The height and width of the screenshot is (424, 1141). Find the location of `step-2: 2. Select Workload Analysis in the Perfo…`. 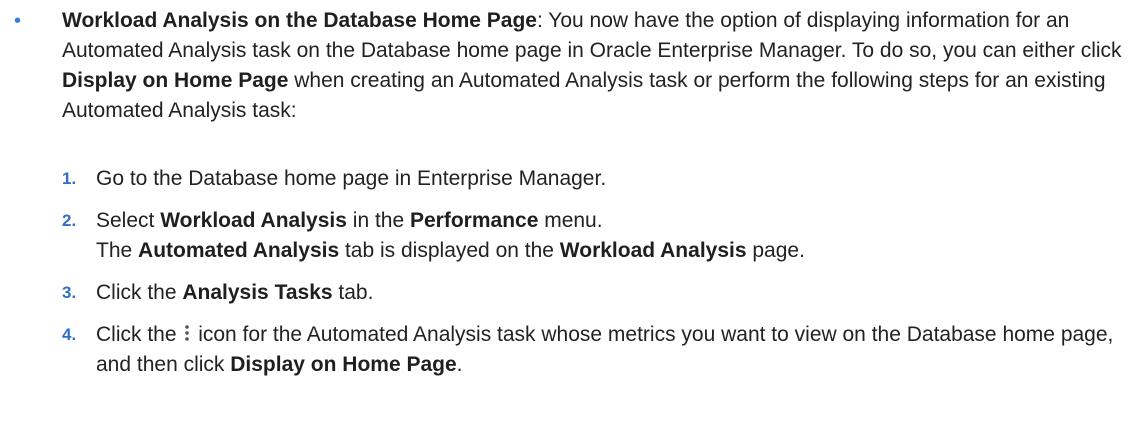

step-2: 2. Select Workload Analysis in the Perfo… is located at coordinates (597, 236).